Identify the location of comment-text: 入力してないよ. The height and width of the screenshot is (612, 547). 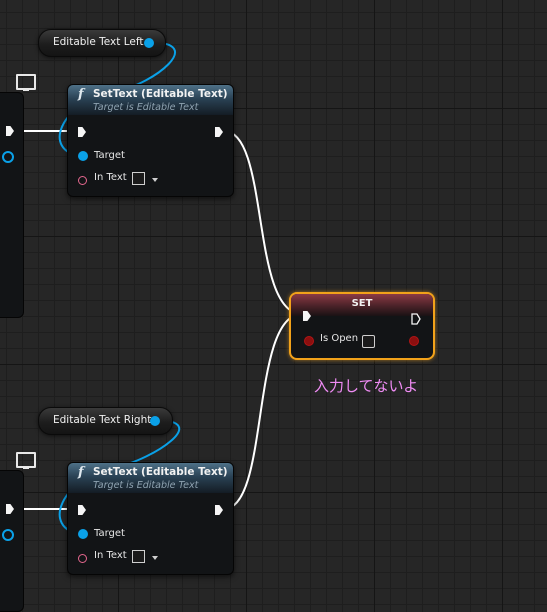
(366, 386).